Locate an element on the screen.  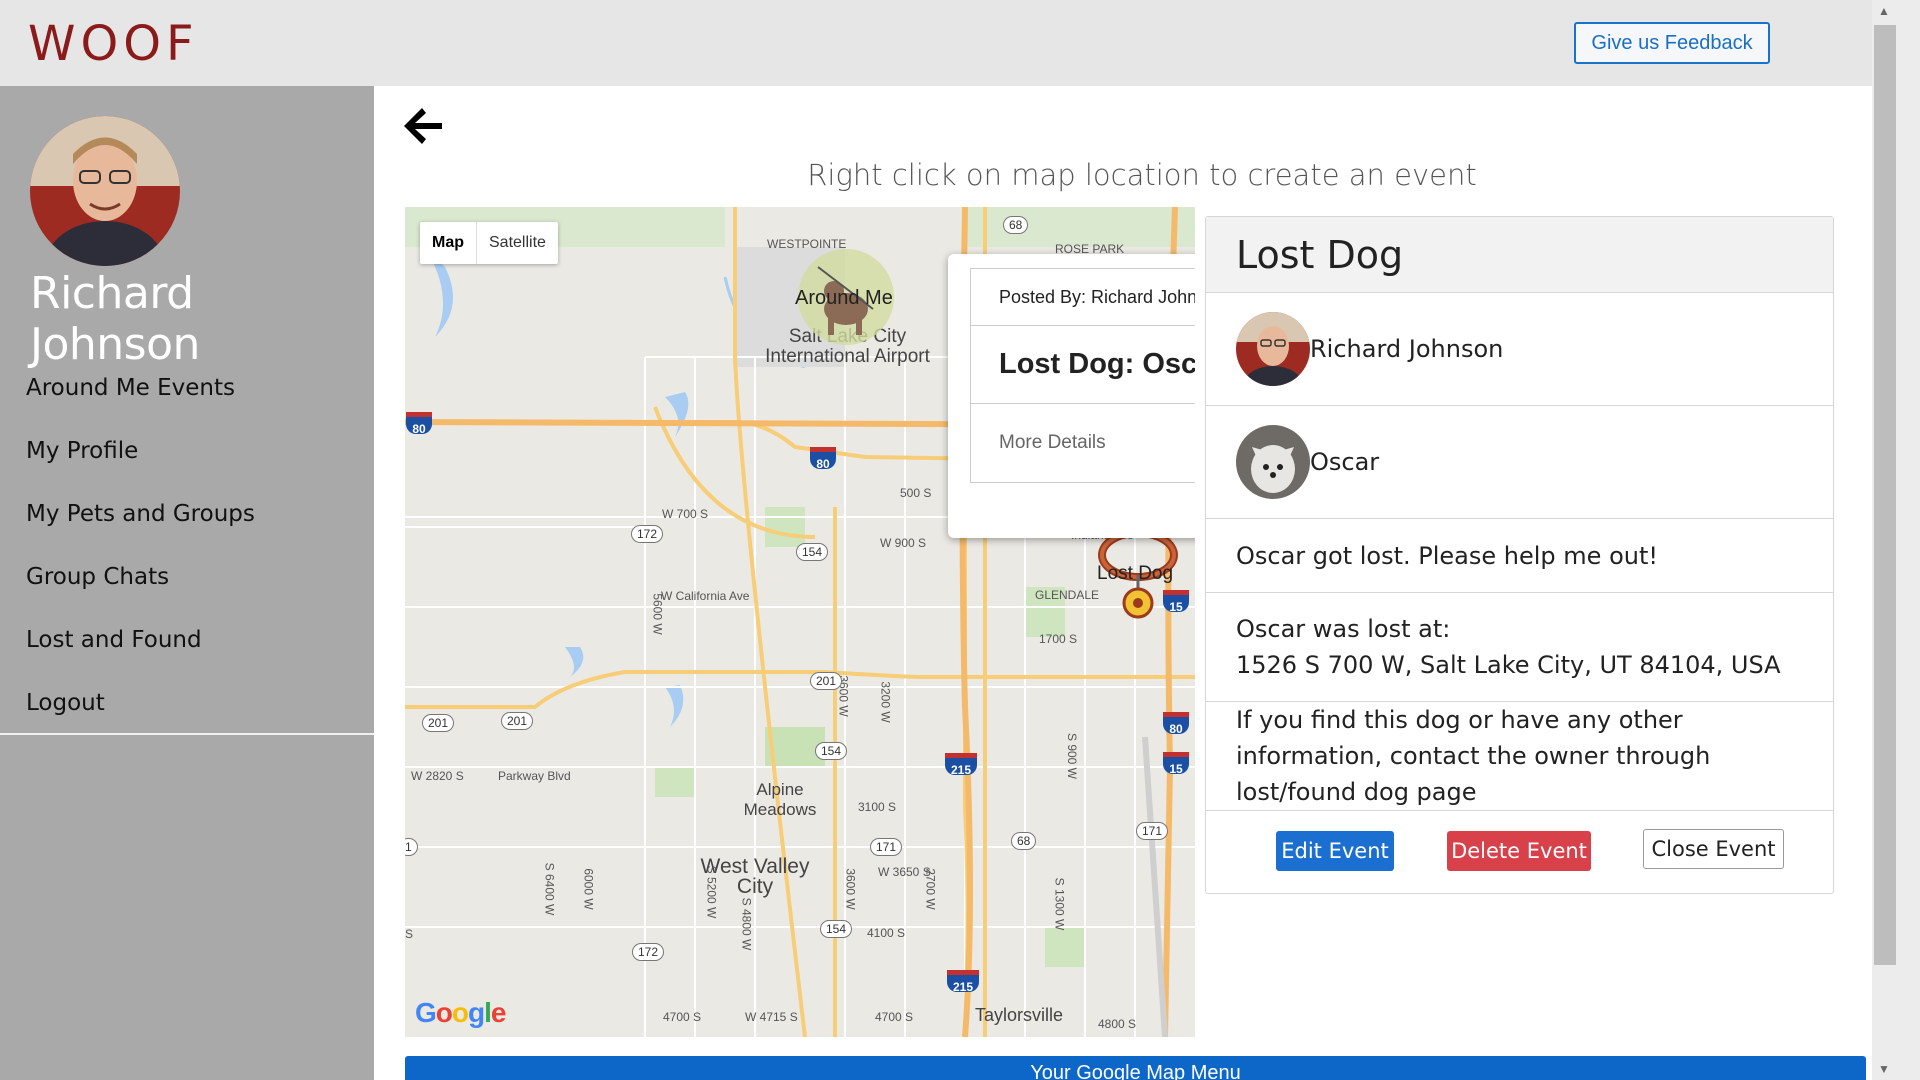
route-shield-171-east: 171 is located at coordinates (1152, 831).